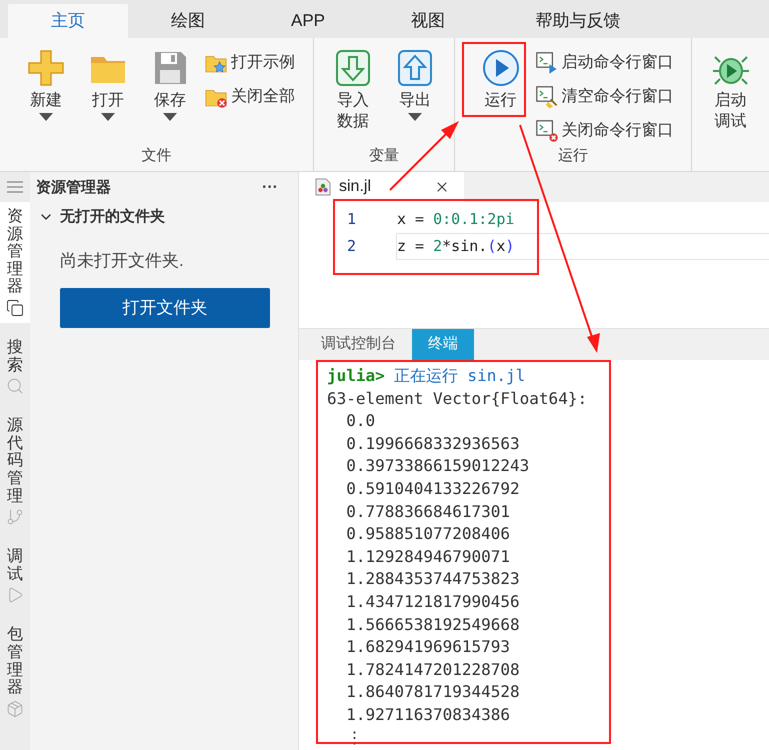 The width and height of the screenshot is (769, 750). I want to click on ribbon-group-label: 变量, so click(384, 156).